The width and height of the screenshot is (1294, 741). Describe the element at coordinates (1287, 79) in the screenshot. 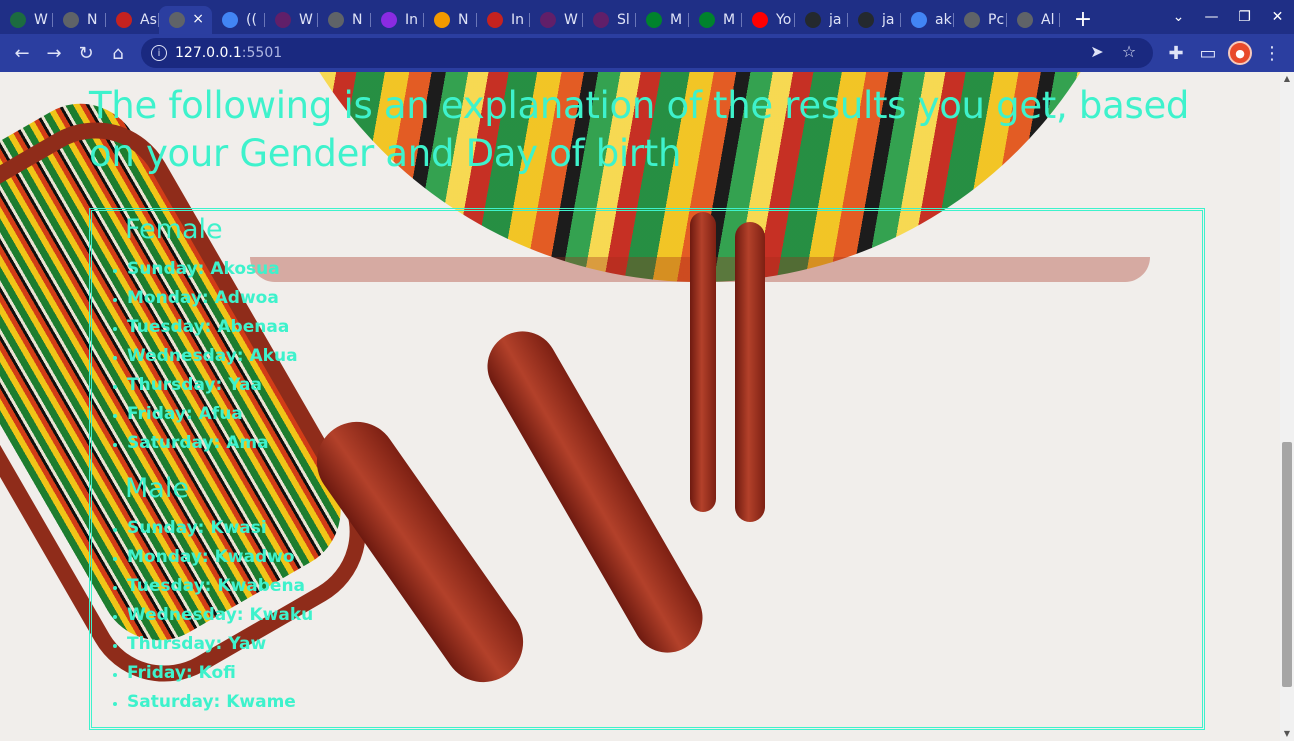

I see `scroll-up-icon: ▲` at that location.